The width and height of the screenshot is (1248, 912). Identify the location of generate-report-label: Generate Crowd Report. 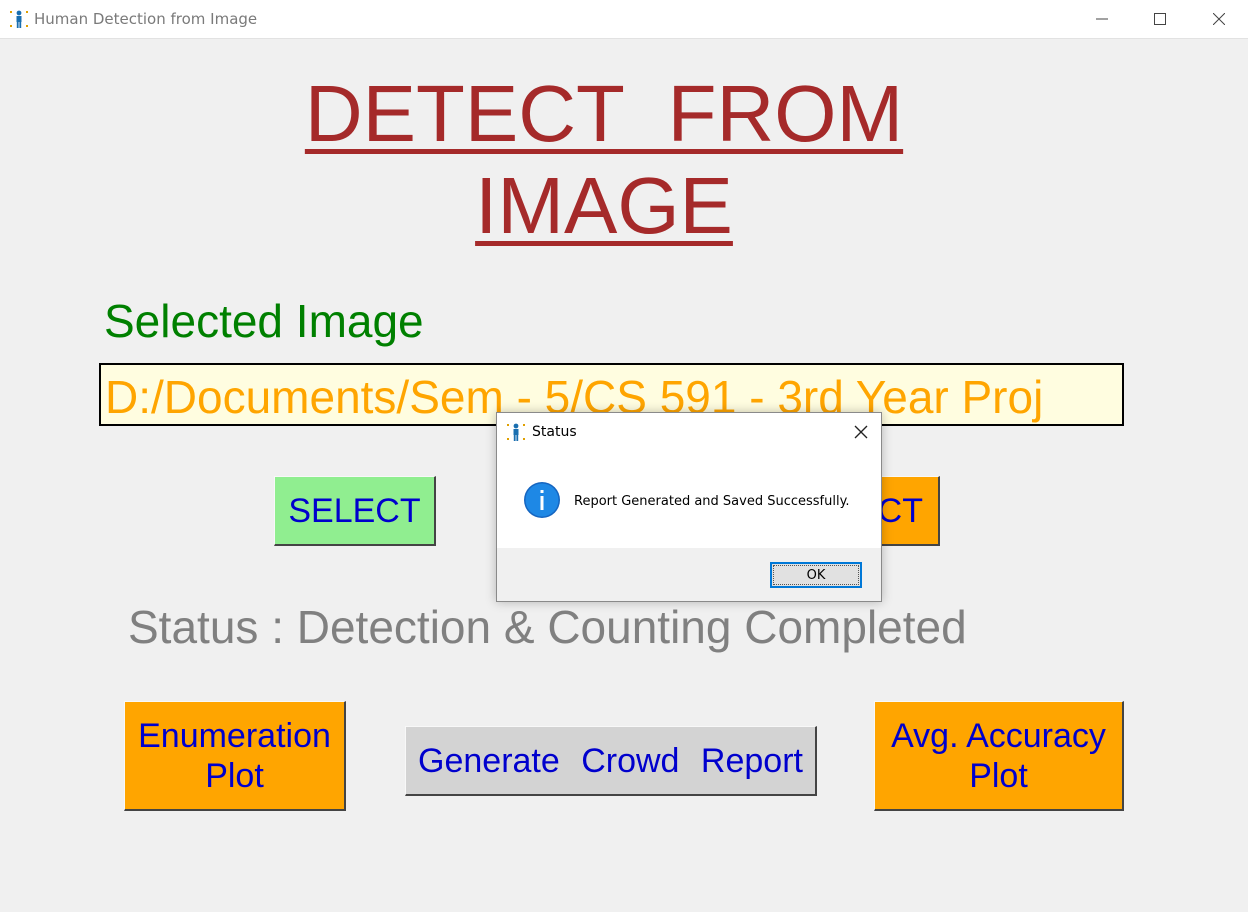
(610, 760).